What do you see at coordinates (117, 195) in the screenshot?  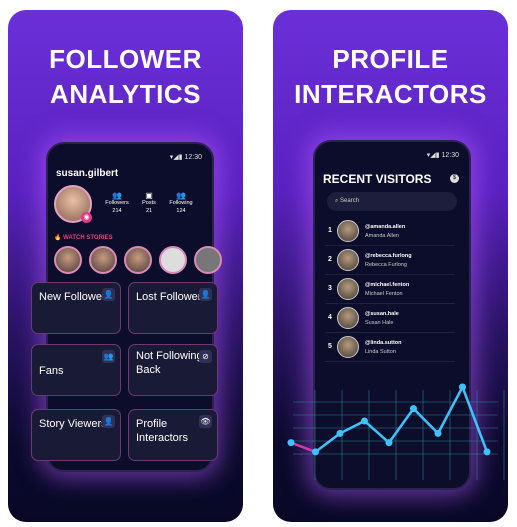 I see `followers-icon: 👥` at bounding box center [117, 195].